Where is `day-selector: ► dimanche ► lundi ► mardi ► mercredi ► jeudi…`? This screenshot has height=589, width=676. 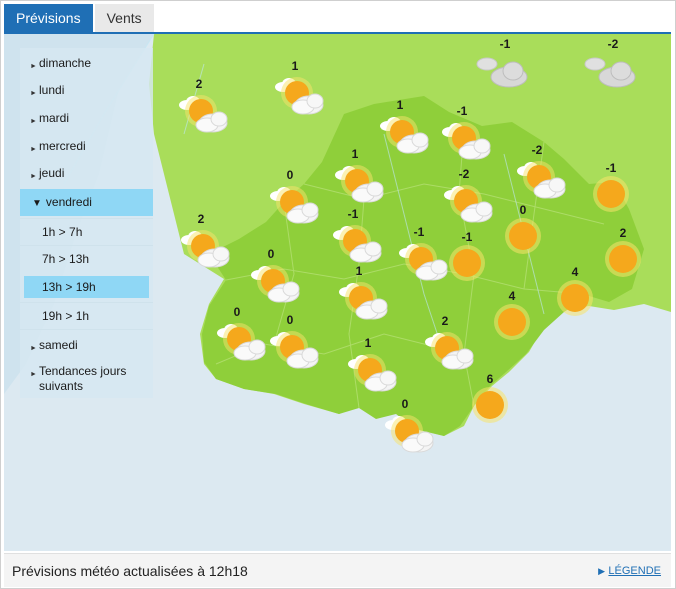 day-selector: ► dimanche ► lundi ► mardi ► mercredi ► jeudi… is located at coordinates (86, 223).